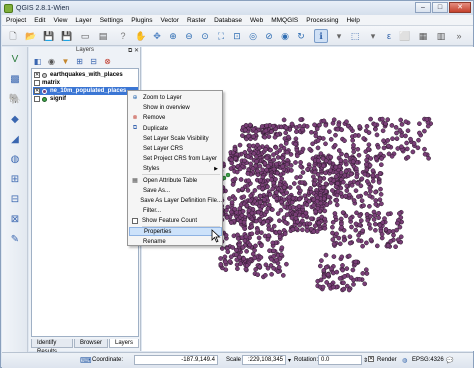  I want to click on new-project-icon: 🗋, so click(13, 36).